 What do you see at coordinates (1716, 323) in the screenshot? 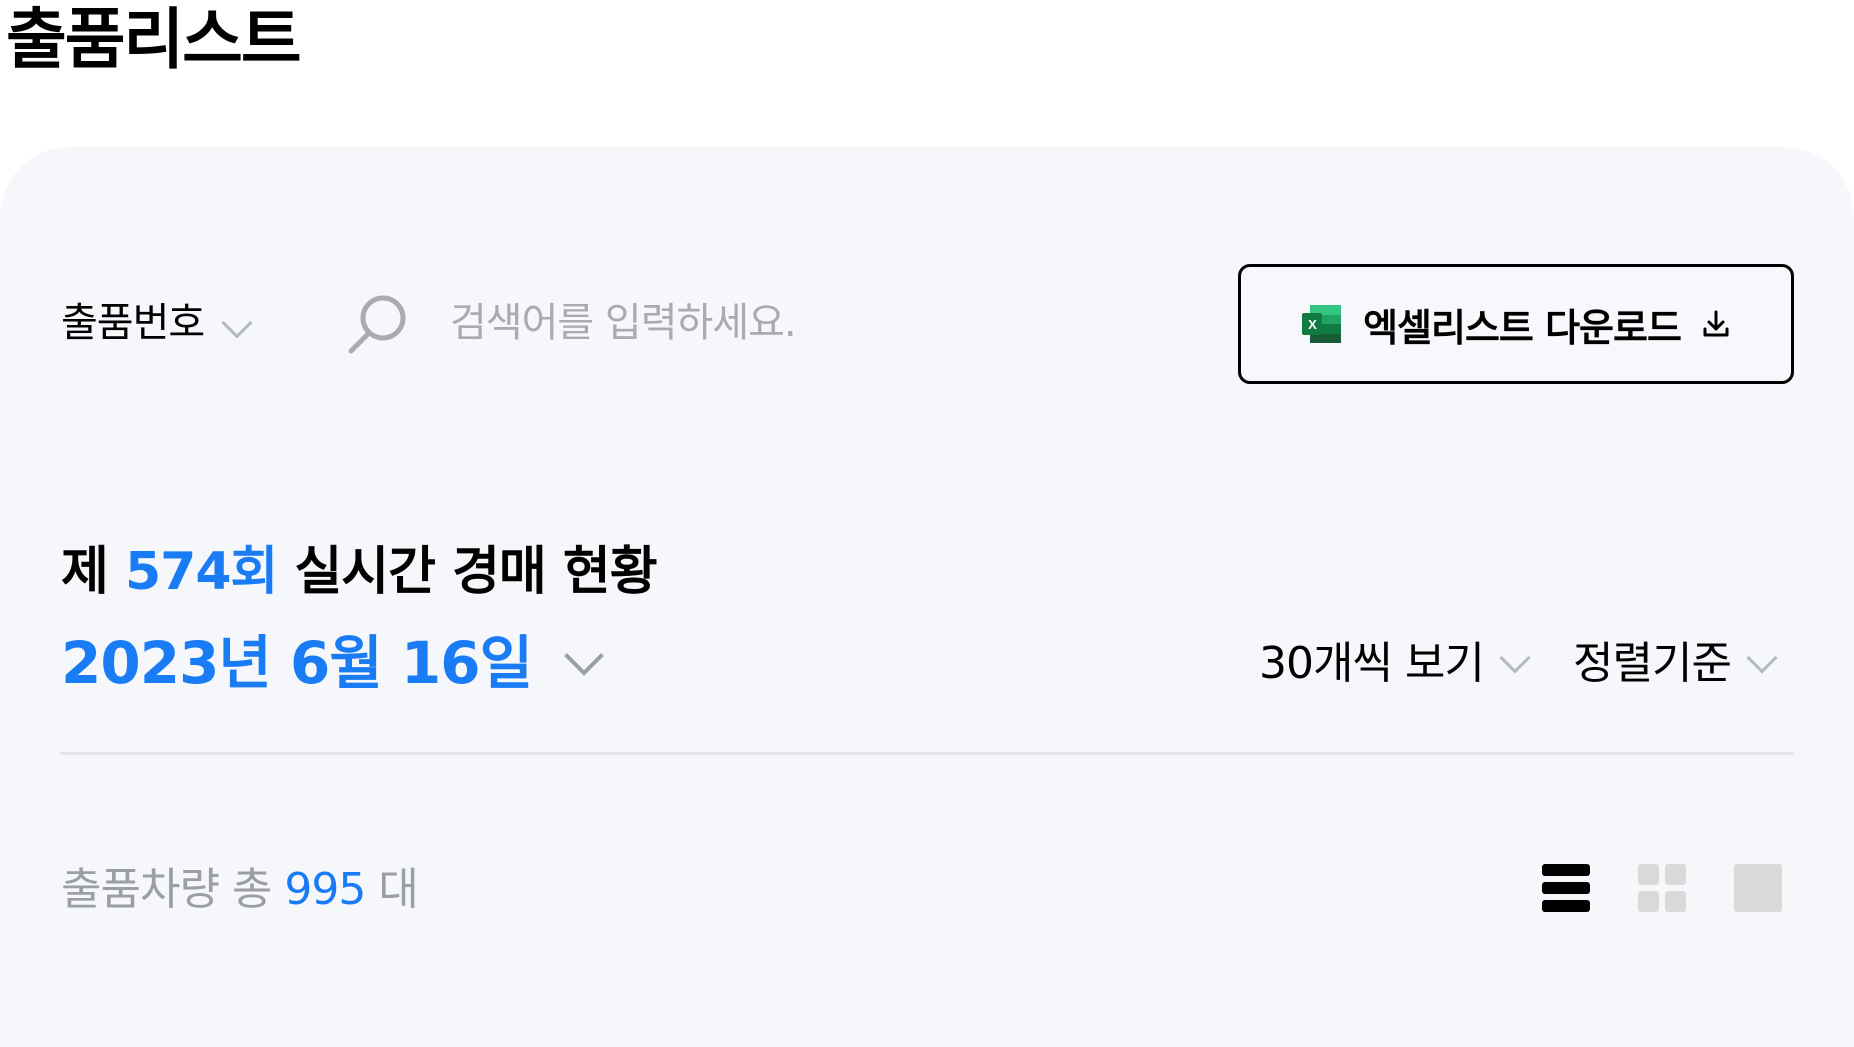
I see `download-icon` at bounding box center [1716, 323].